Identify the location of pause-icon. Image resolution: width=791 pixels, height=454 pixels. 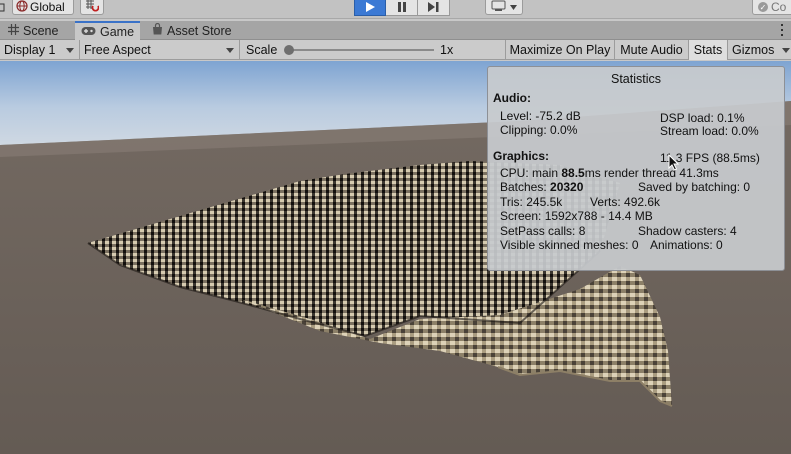
(402, 8).